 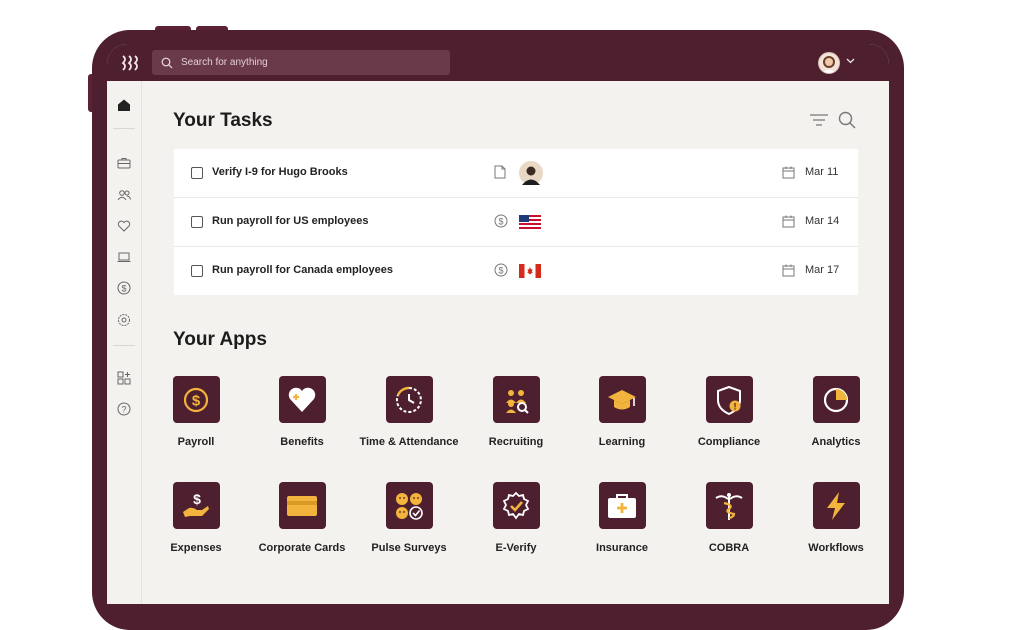 I want to click on app-label: Analytics, so click(x=836, y=442).